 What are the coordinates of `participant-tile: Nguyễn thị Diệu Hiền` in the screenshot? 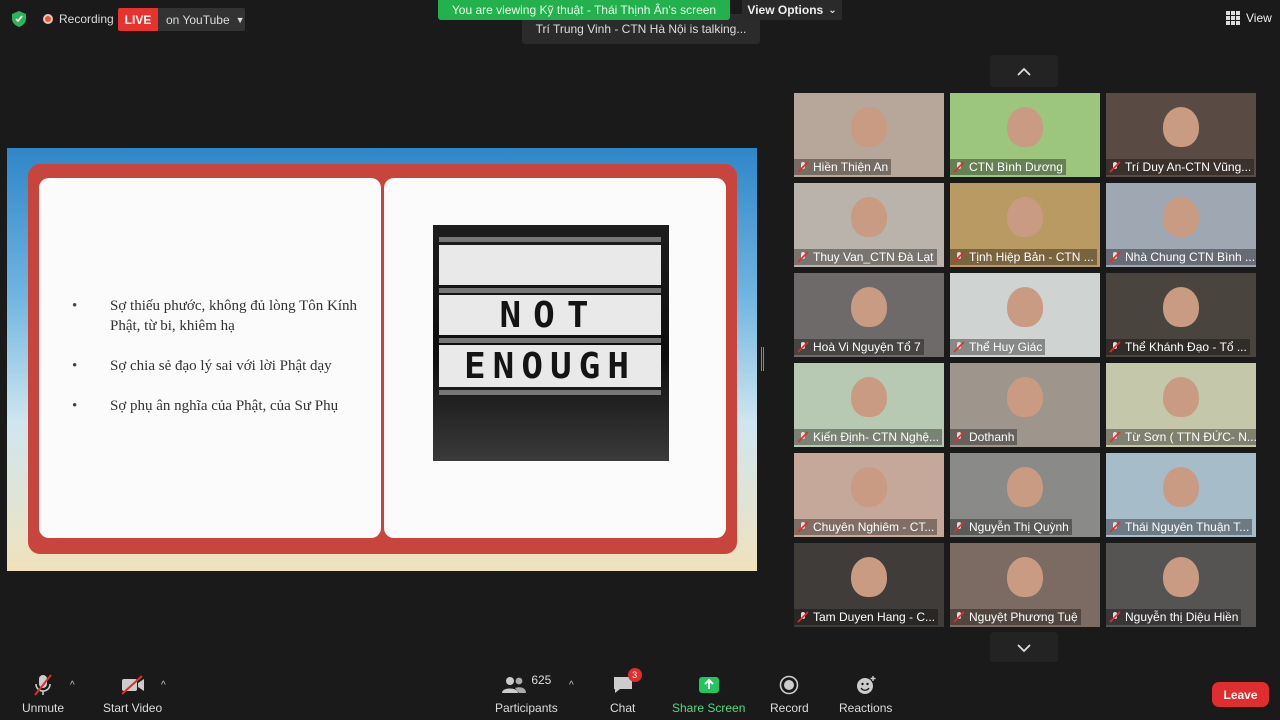 It's located at (1181, 585).